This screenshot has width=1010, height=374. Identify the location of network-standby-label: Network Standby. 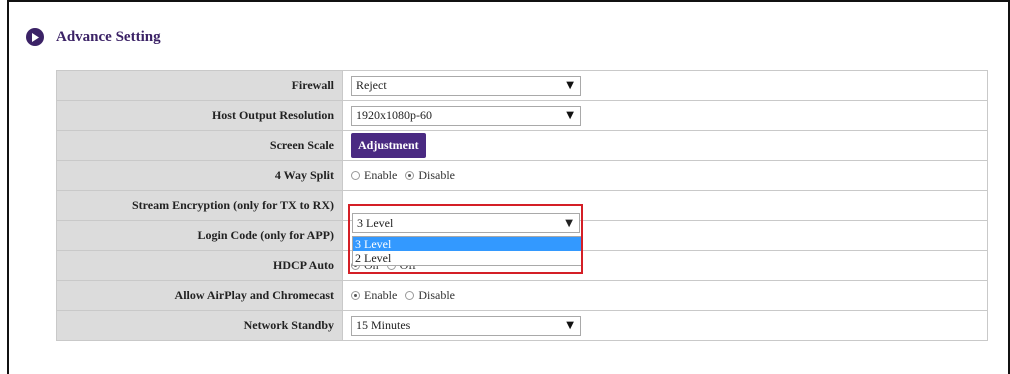
(199, 325).